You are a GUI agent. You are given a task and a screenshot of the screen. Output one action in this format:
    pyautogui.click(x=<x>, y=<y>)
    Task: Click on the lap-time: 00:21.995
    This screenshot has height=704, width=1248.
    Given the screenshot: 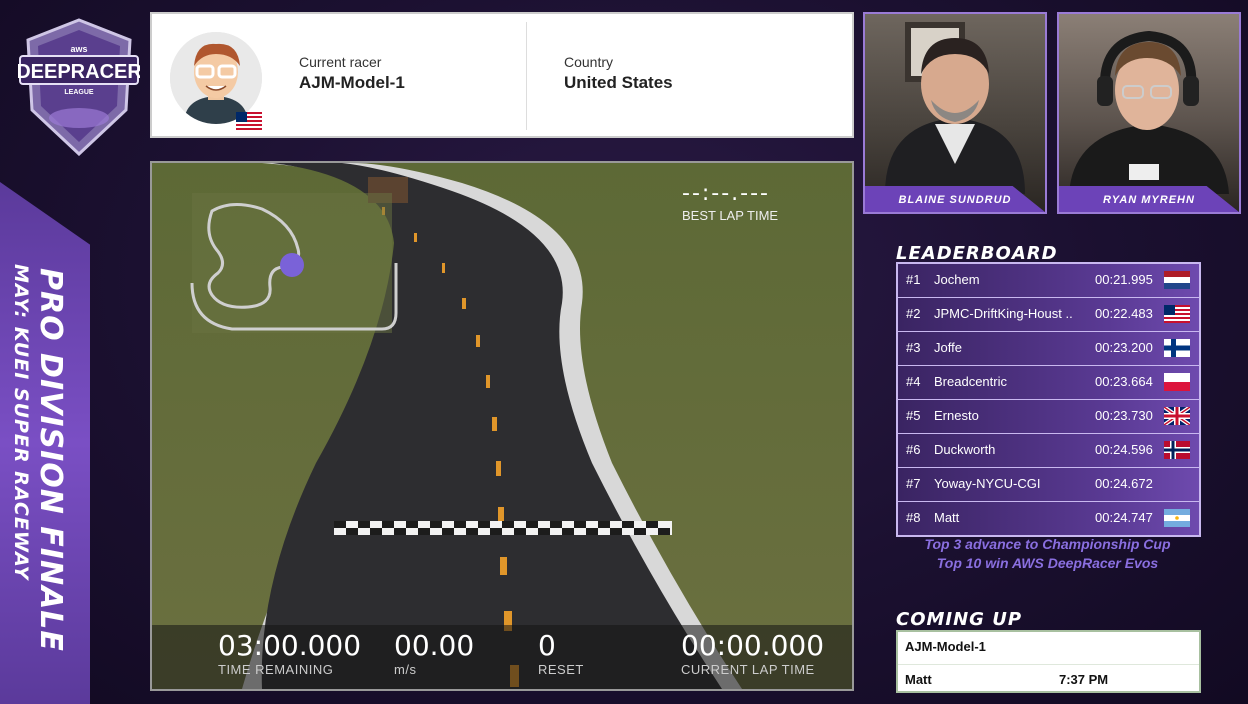 What is the action you would take?
    pyautogui.click(x=1124, y=279)
    